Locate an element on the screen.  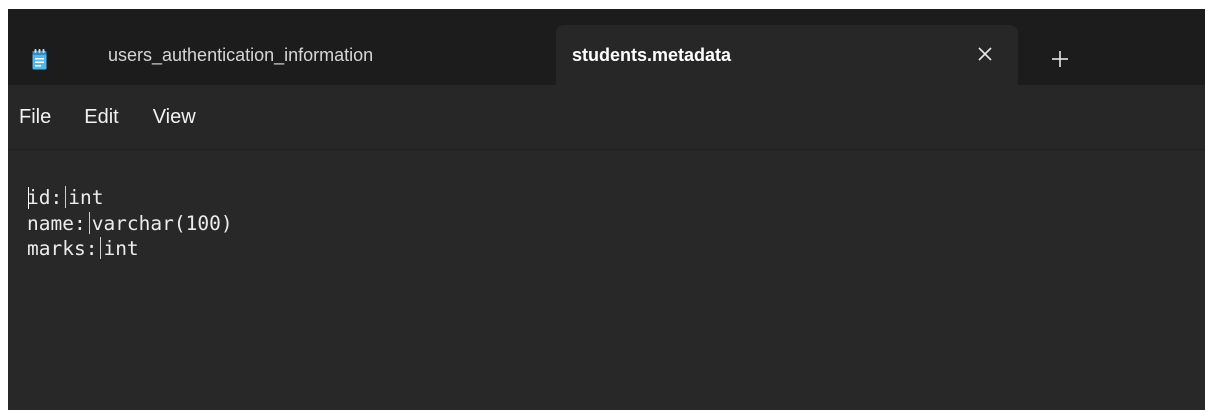
close-icon-graphic is located at coordinates (985, 54).